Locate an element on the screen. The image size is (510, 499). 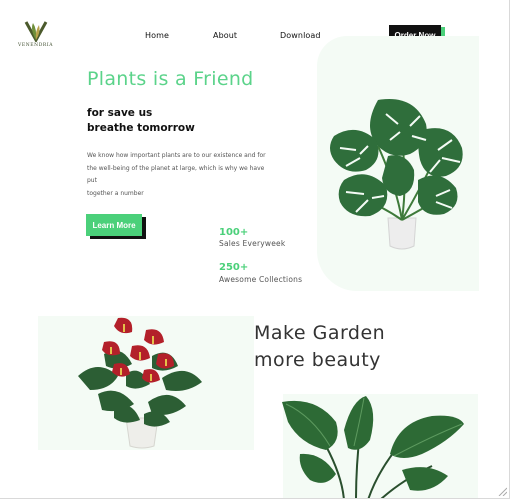
anthurium-plant-image is located at coordinates (140, 383).